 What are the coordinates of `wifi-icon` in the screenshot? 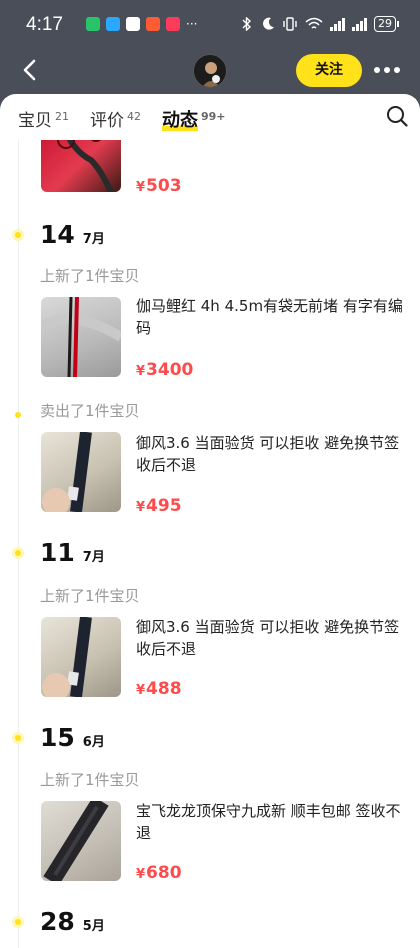 It's located at (314, 23).